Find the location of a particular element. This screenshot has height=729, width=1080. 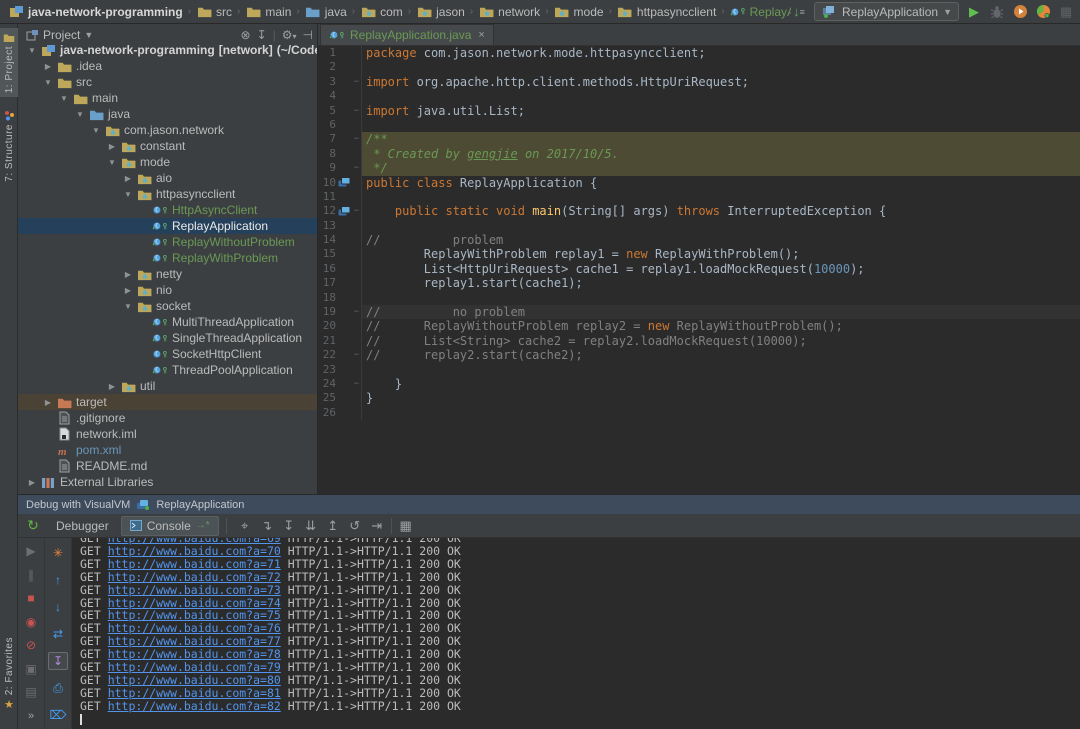

request-url-link: http://www.baidu.com?a=81 is located at coordinates (194, 693).